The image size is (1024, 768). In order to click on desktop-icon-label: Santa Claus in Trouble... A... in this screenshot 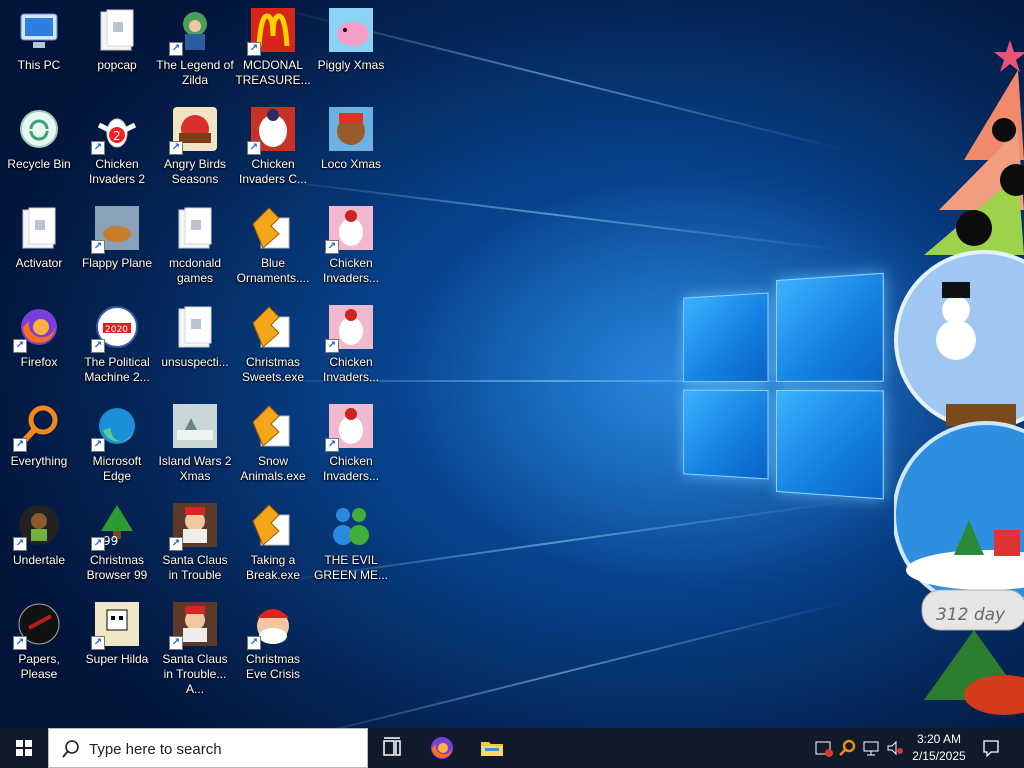, I will do `click(195, 674)`.